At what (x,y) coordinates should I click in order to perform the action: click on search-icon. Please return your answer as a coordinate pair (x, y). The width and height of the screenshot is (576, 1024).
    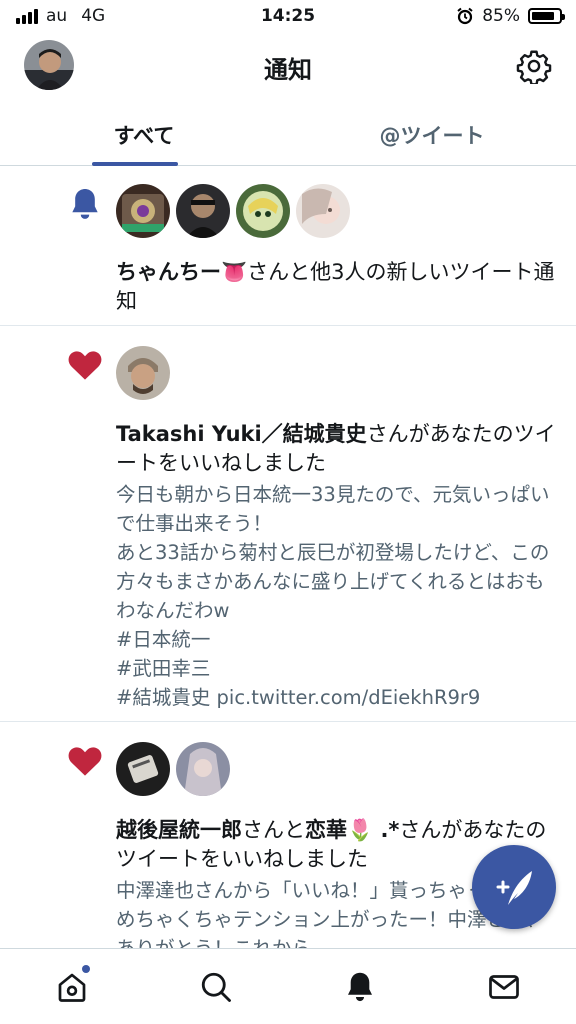
    Looking at the image, I should click on (216, 987).